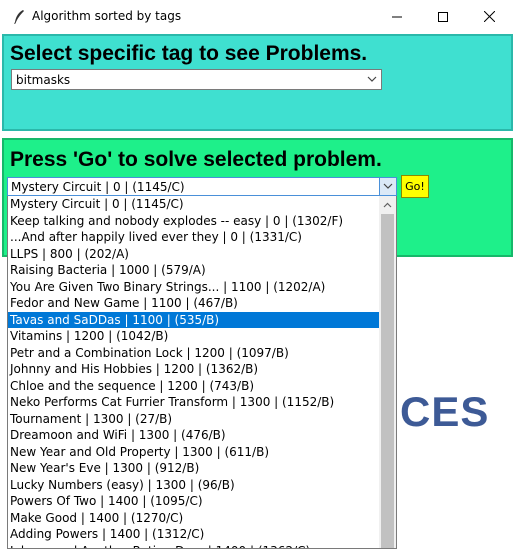  I want to click on dropdown-option: LLPS | 800 | (202/A), so click(194, 254).